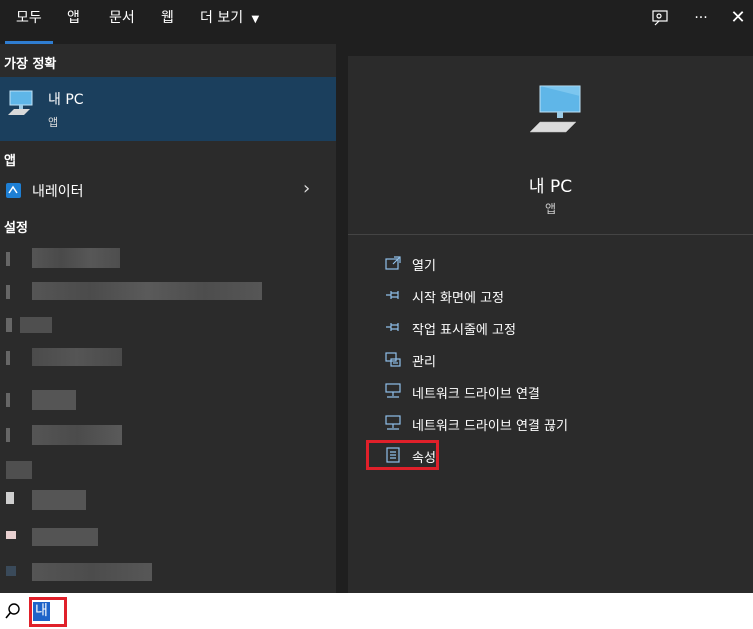 The height and width of the screenshot is (629, 753). What do you see at coordinates (41, 611) in the screenshot?
I see `search-input-value: 내` at bounding box center [41, 611].